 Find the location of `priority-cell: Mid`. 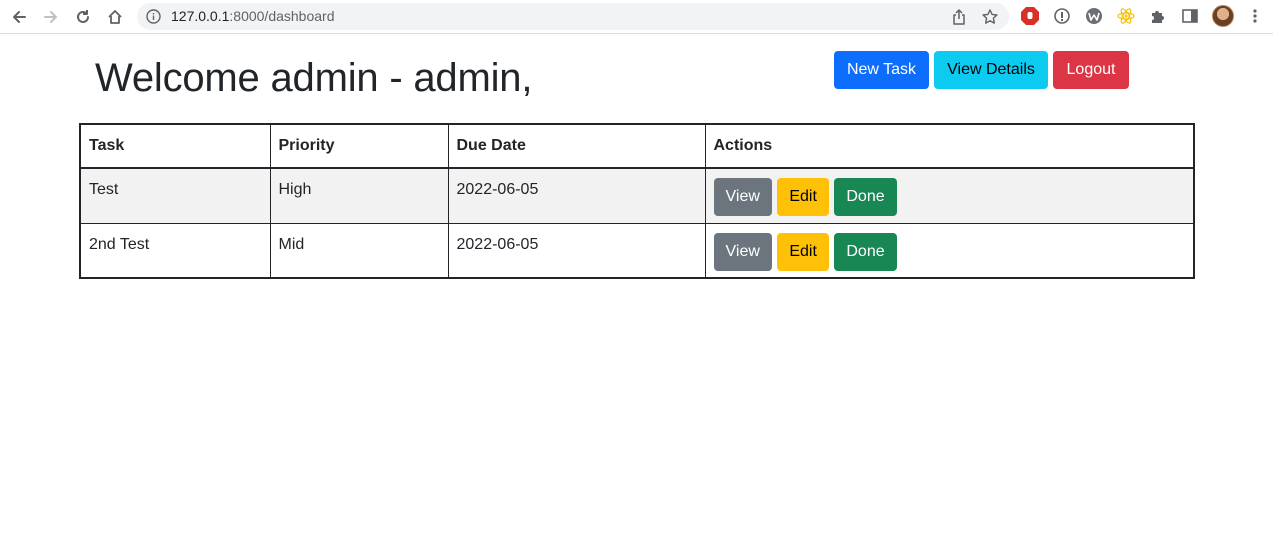

priority-cell: Mid is located at coordinates (359, 250).